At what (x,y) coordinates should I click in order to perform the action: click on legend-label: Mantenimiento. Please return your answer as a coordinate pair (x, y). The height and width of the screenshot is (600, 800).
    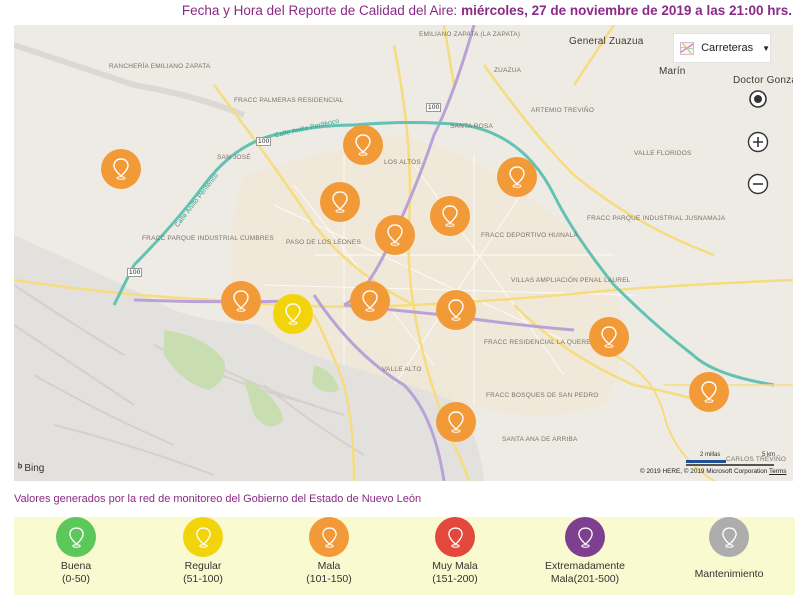
    Looking at the image, I should click on (729, 574).